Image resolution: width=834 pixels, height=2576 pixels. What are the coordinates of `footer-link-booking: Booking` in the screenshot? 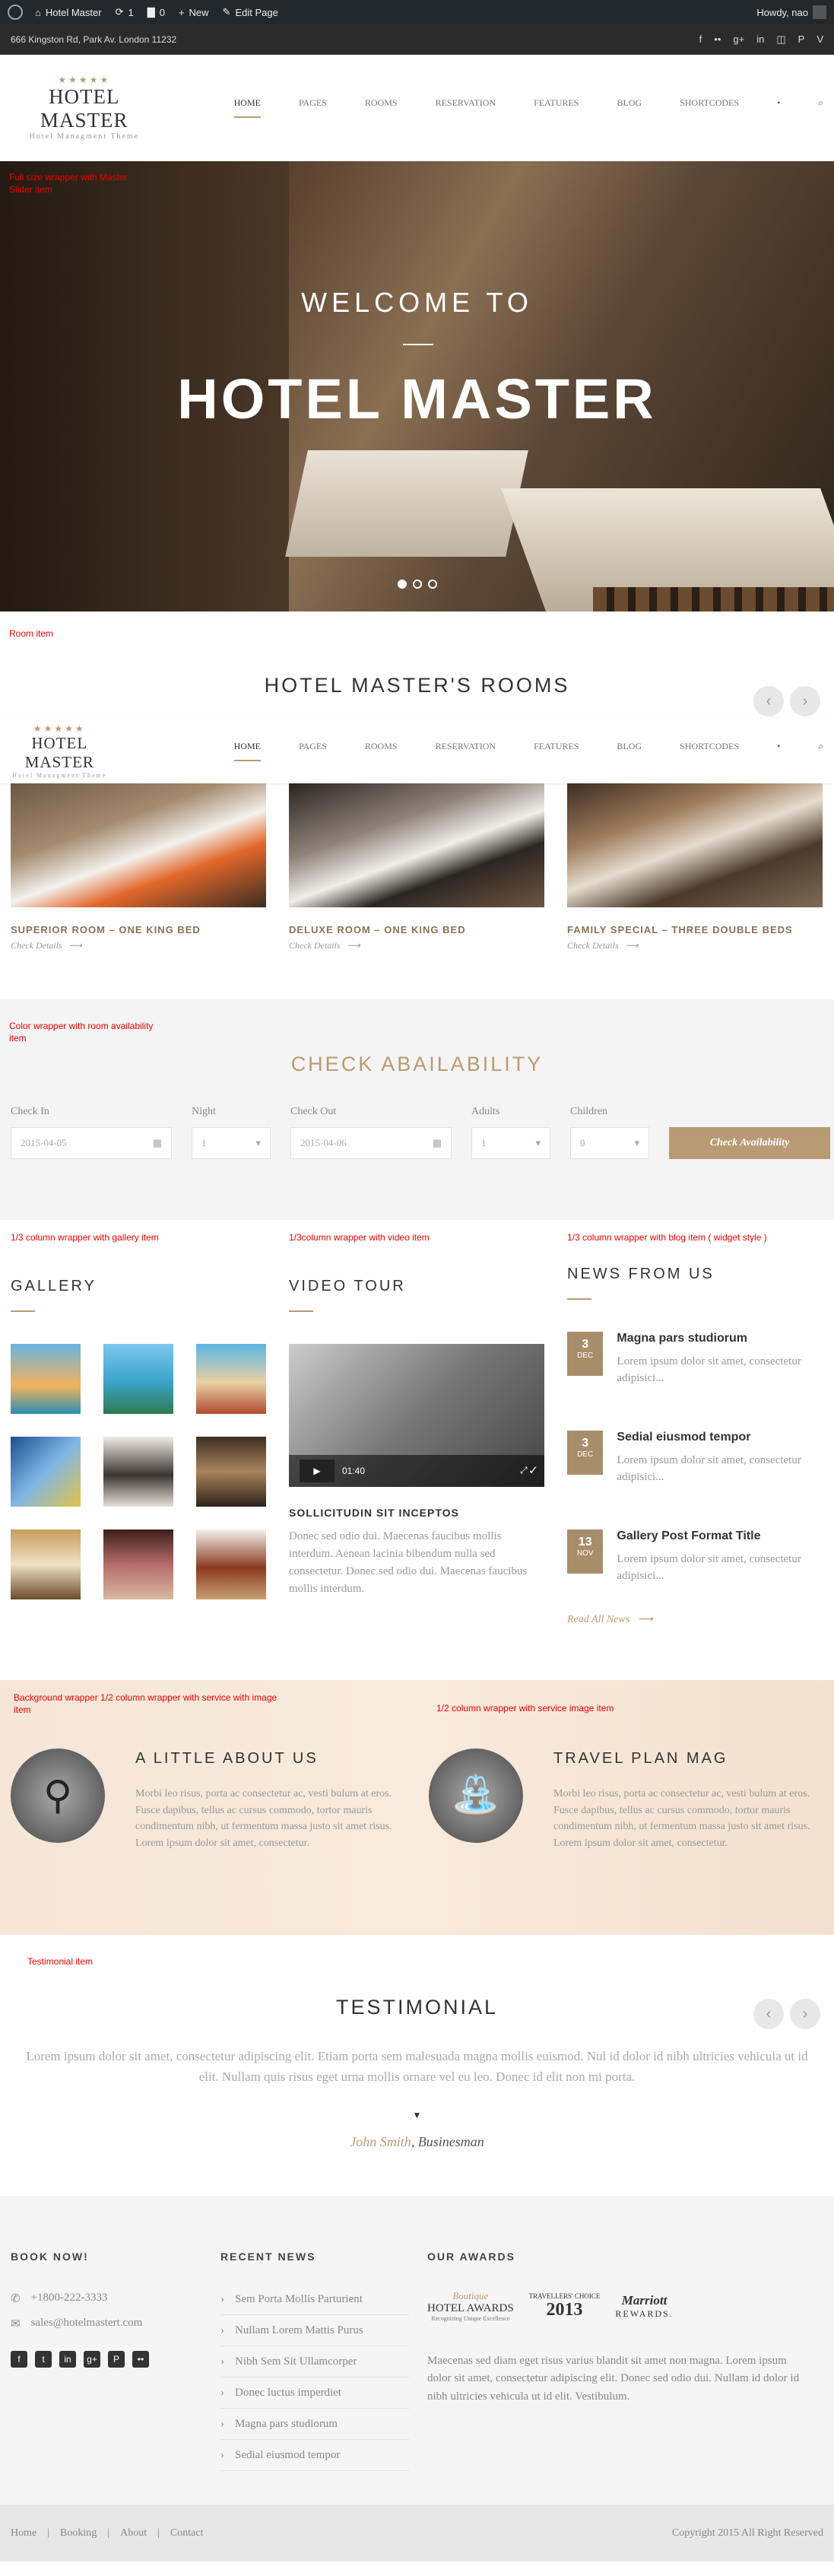 It's located at (78, 2533).